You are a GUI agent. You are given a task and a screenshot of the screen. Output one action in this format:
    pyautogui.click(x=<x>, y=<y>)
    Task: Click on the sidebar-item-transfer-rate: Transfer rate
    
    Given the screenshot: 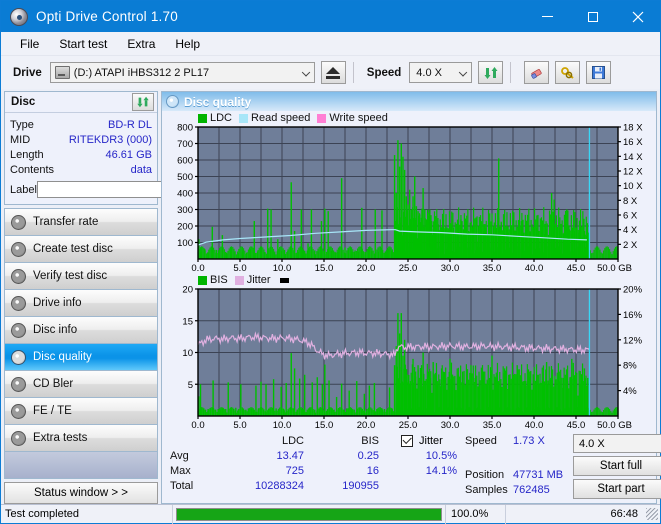 What is the action you would take?
    pyautogui.click(x=81, y=222)
    